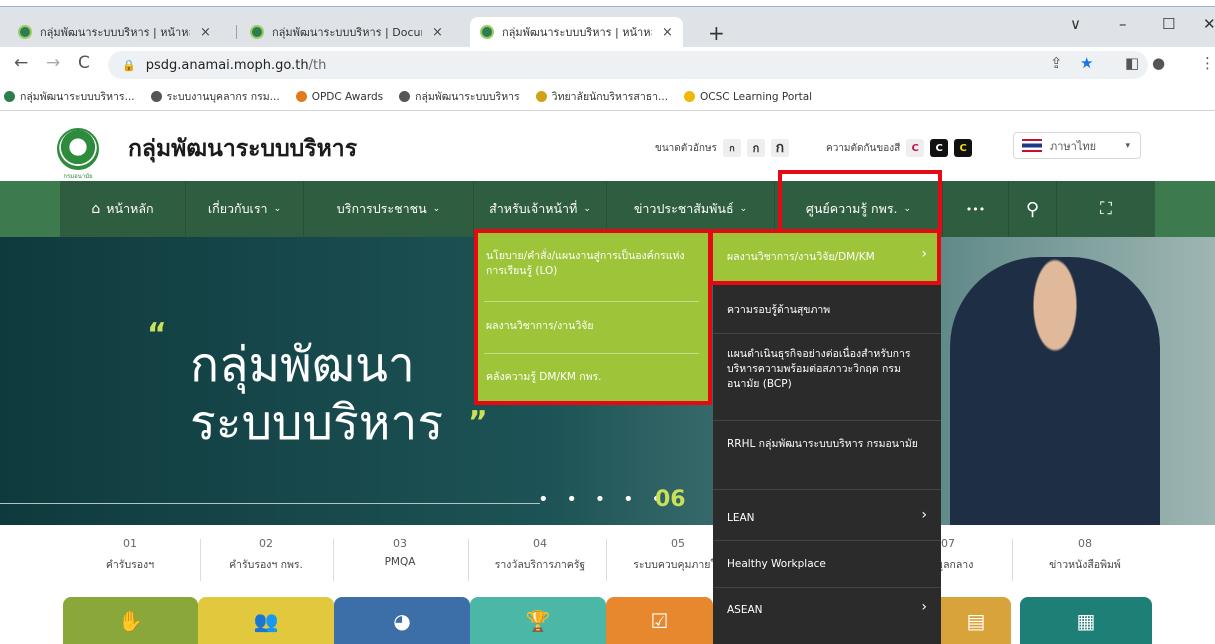 This screenshot has height=644, width=1215. I want to click on quote-open-icon: “, so click(157, 334).